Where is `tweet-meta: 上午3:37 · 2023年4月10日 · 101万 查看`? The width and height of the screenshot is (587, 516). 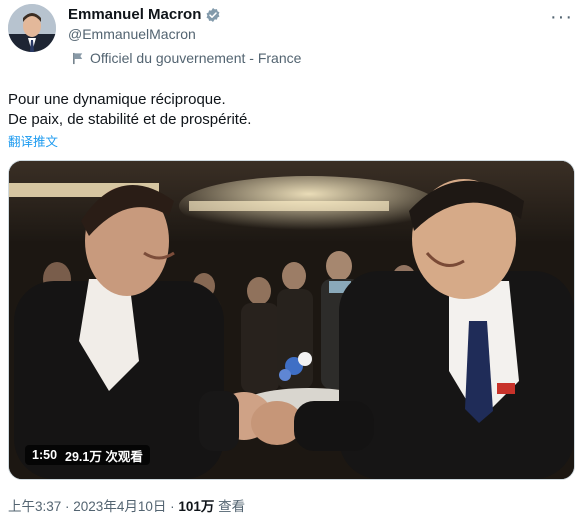 tweet-meta: 上午3:37 · 2023年4月10日 · 101万 查看 is located at coordinates (126, 505).